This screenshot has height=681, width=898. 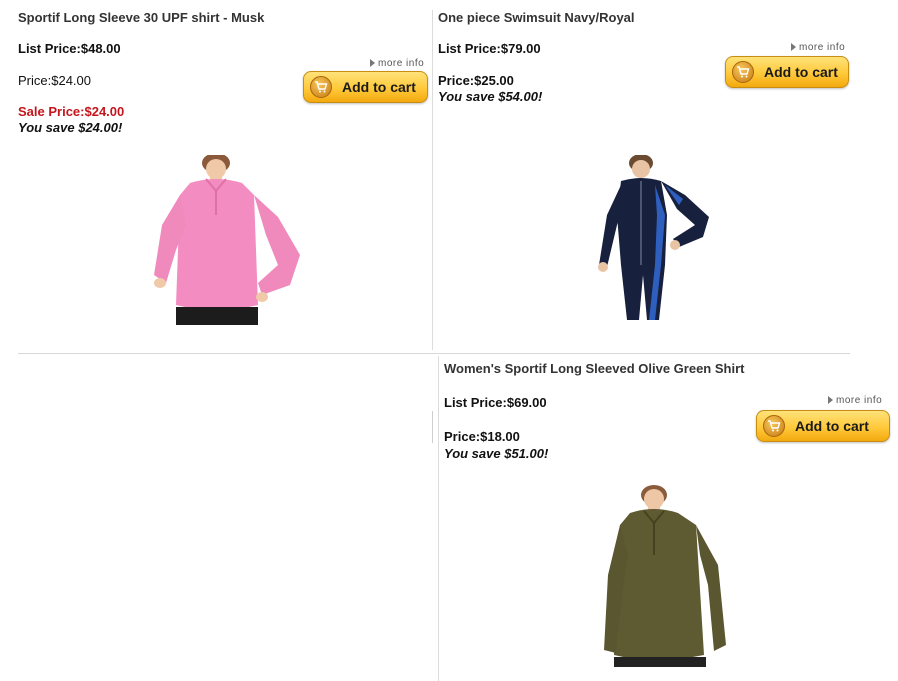 What do you see at coordinates (434, 353) in the screenshot?
I see `row-divider` at bounding box center [434, 353].